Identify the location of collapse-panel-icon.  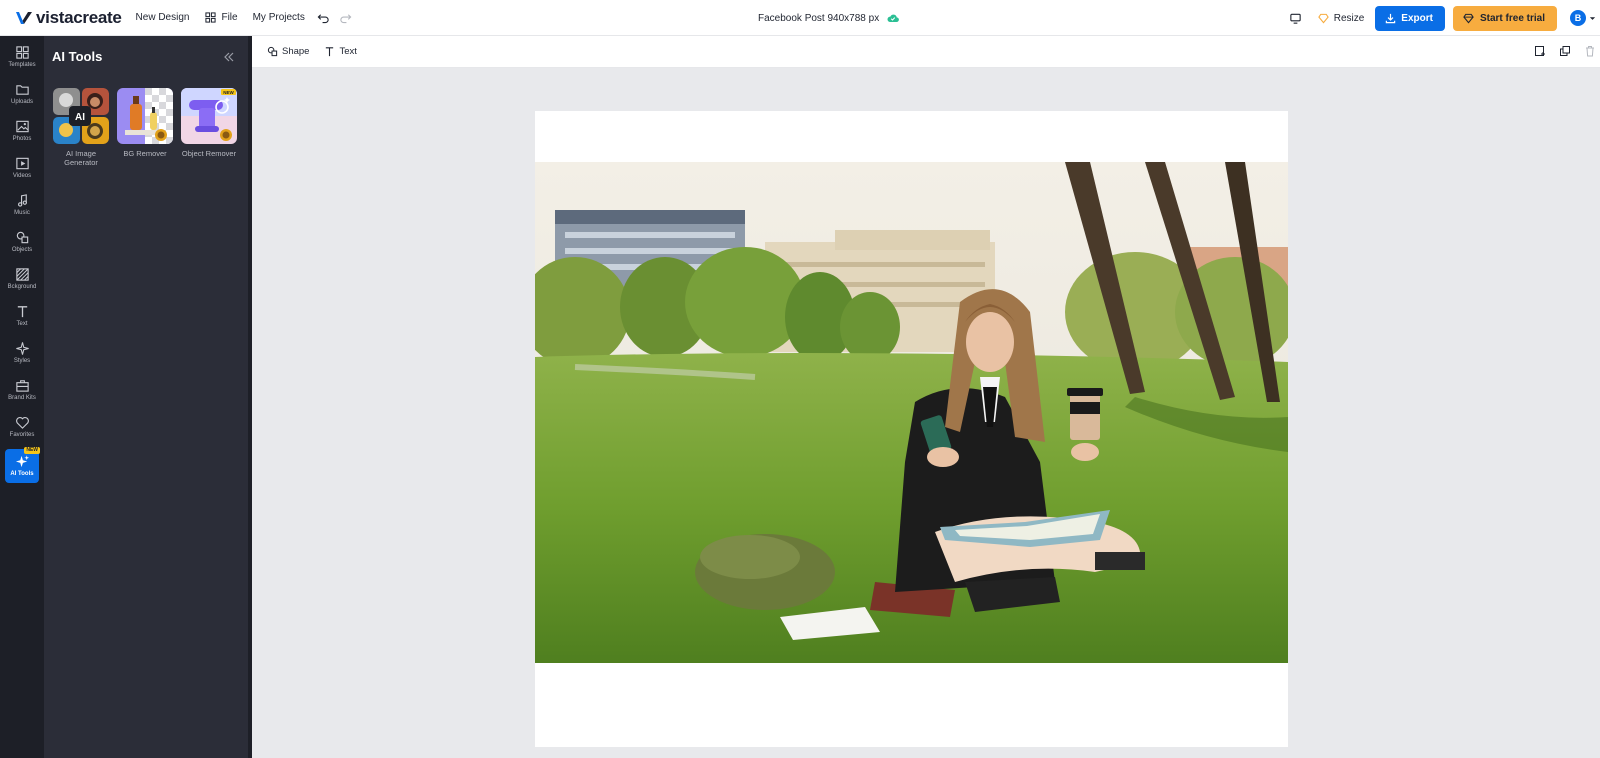
(229, 57).